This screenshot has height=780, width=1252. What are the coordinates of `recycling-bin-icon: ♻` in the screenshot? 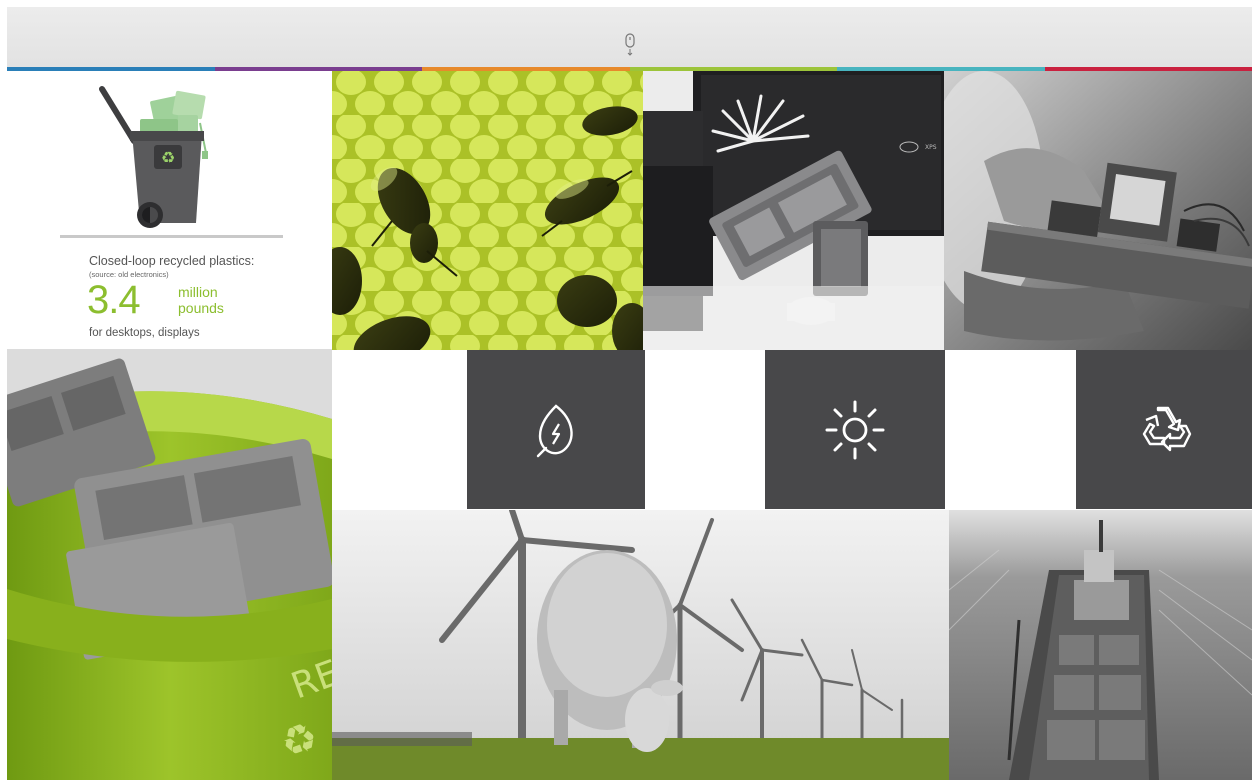 It's located at (153, 157).